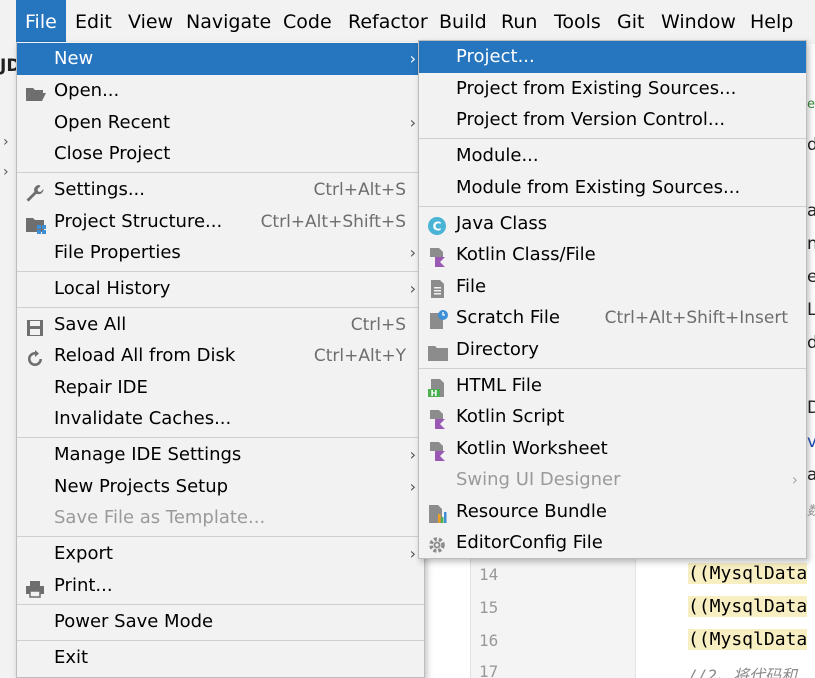 Image resolution: width=815 pixels, height=678 pixels. Describe the element at coordinates (93, 22) in the screenshot. I see `menu-edit: Edit` at that location.